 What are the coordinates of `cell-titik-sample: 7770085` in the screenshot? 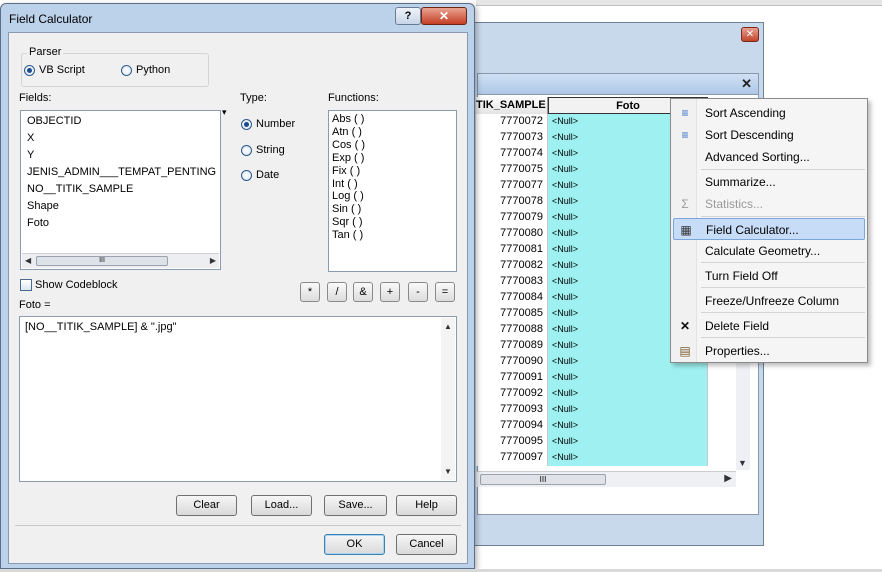 It's located at (512, 314).